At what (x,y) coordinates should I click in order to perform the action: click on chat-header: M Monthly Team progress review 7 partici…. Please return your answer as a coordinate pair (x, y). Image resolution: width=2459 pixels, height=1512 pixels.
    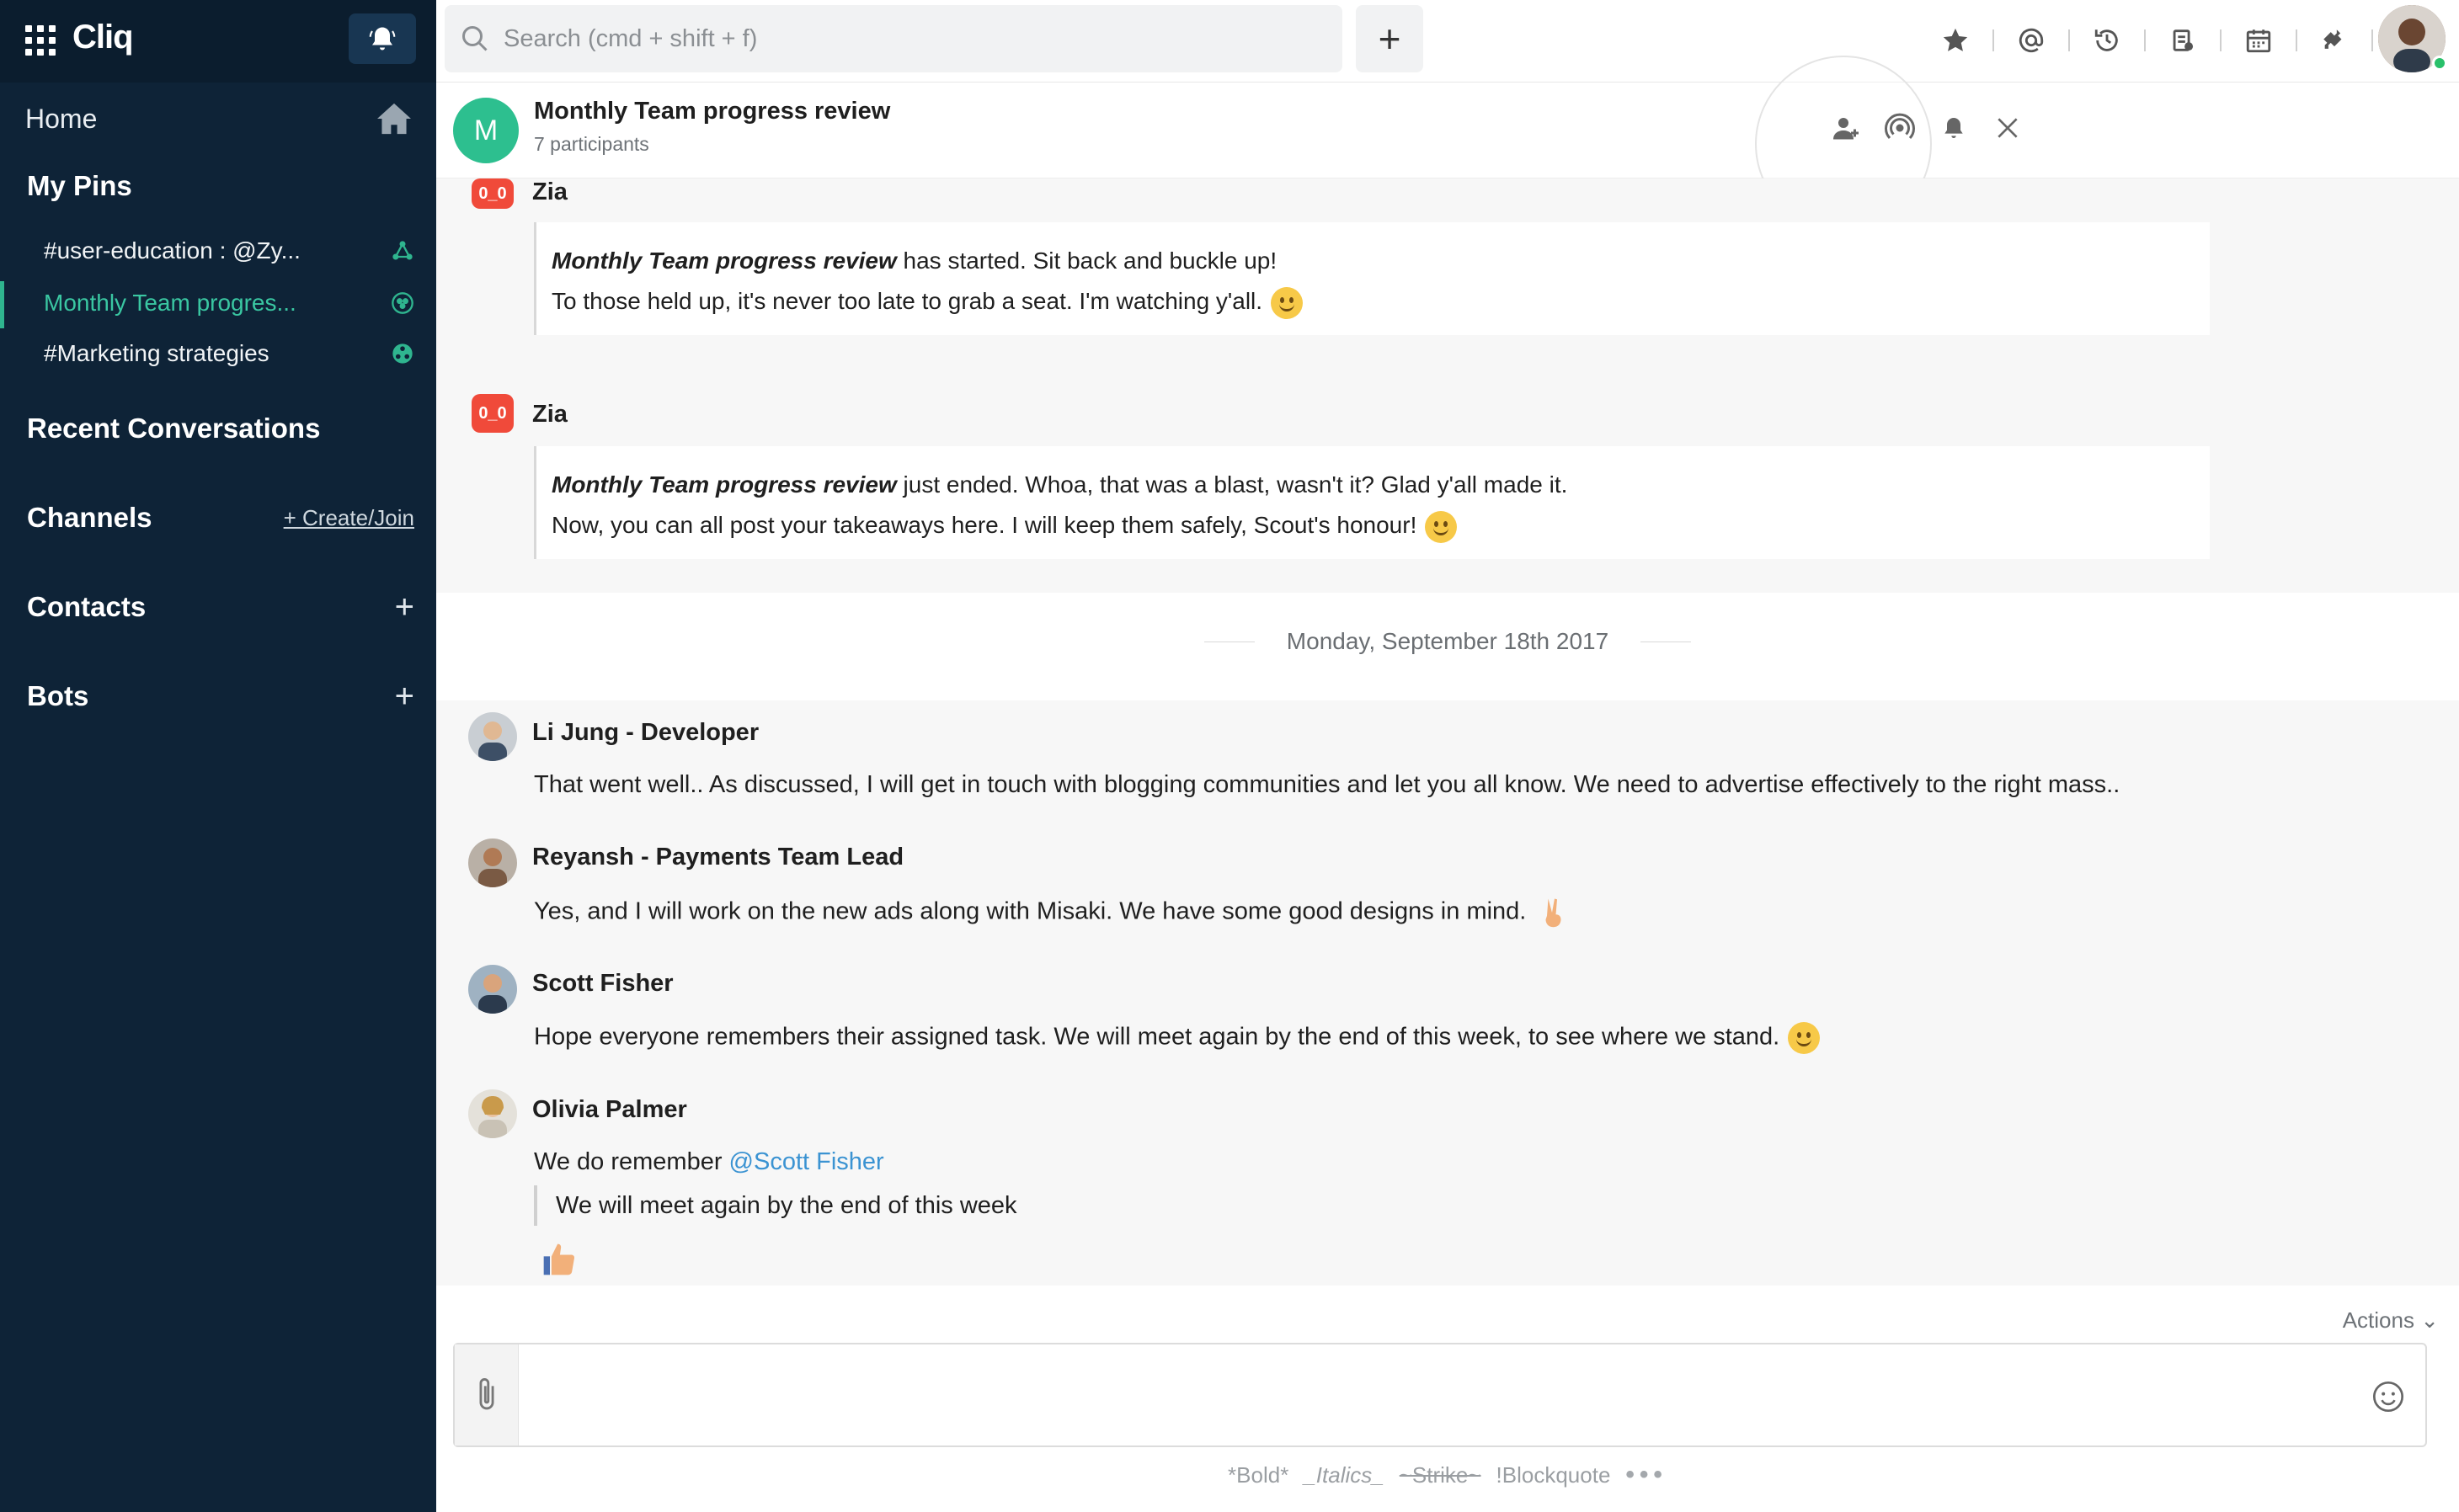
    Looking at the image, I should click on (1447, 130).